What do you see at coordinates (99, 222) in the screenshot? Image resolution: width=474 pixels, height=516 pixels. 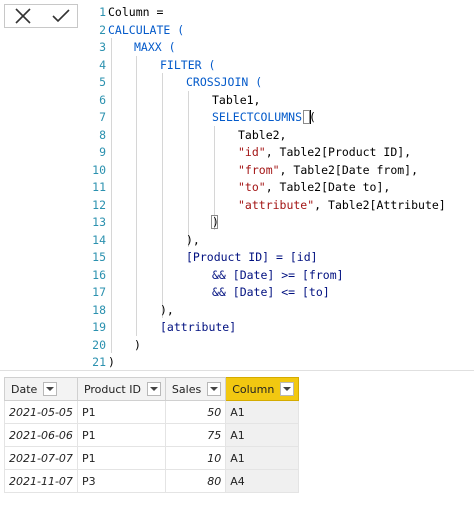 I see `line-number: 13` at bounding box center [99, 222].